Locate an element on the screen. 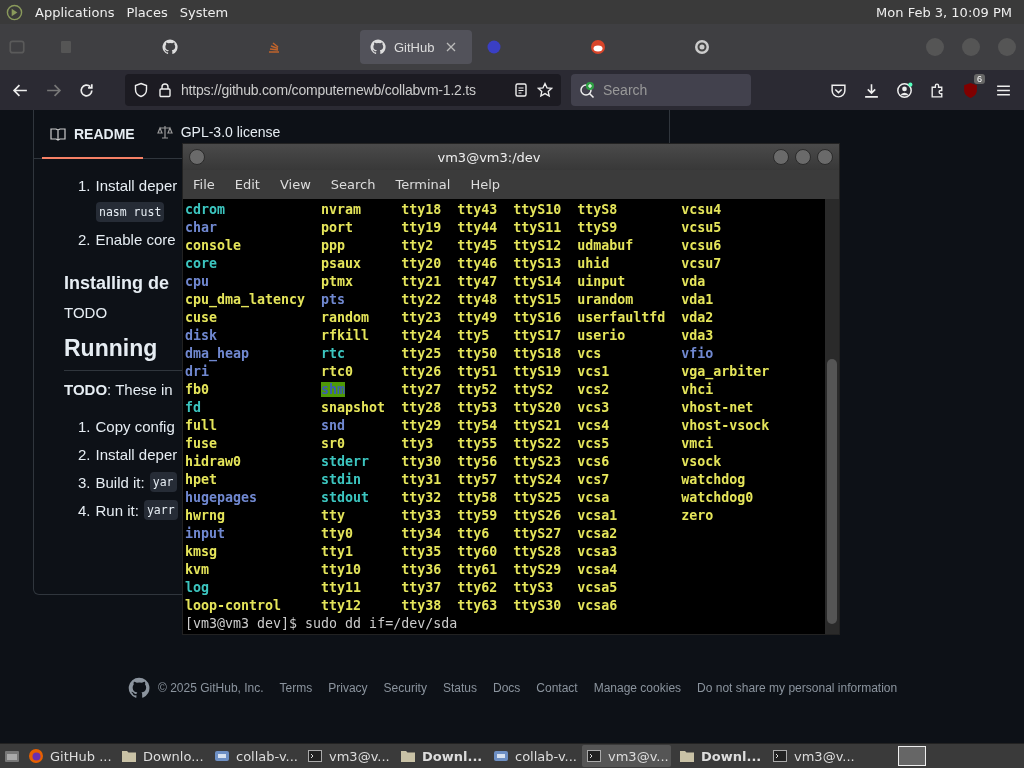 The height and width of the screenshot is (768, 1024). file-name: snd is located at coordinates (333, 425).